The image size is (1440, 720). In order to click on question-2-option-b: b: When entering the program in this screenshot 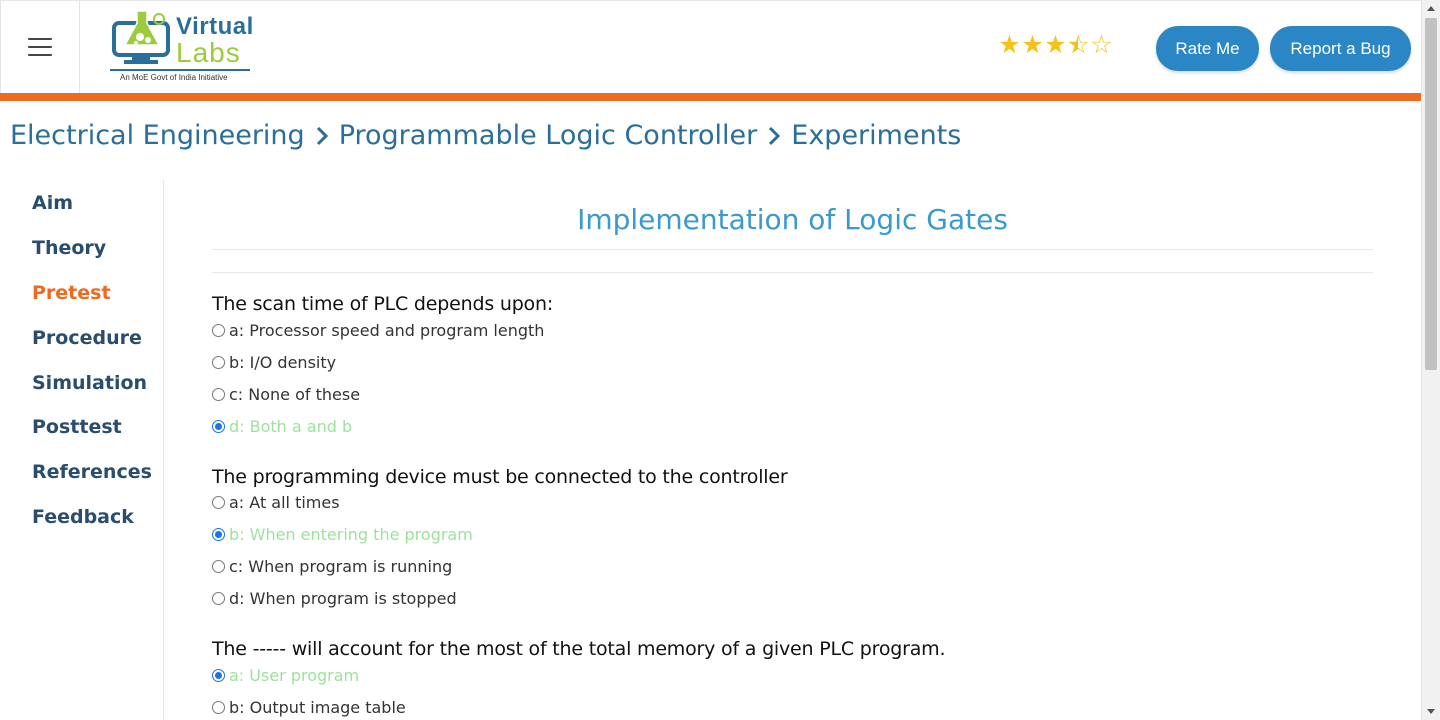, I will do `click(342, 534)`.